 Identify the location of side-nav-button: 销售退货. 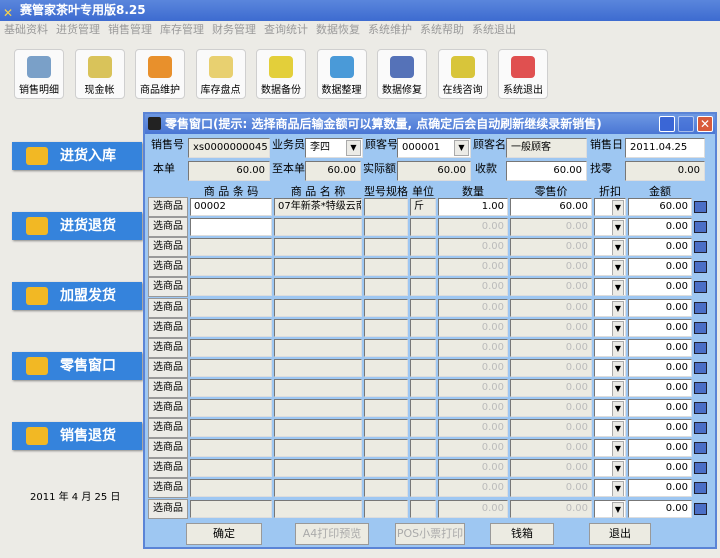
(77, 436).